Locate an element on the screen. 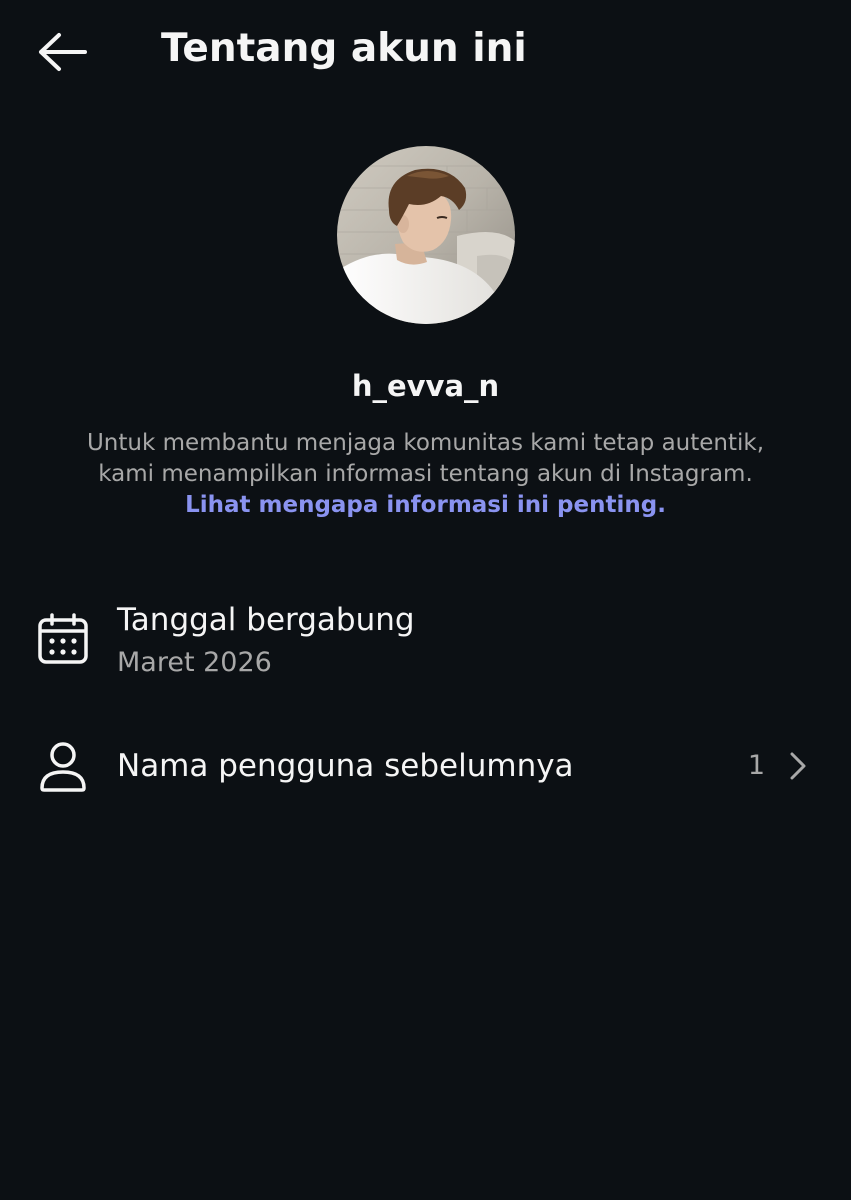  date-joined-label: Tanggal bergabung is located at coordinates (266, 620).